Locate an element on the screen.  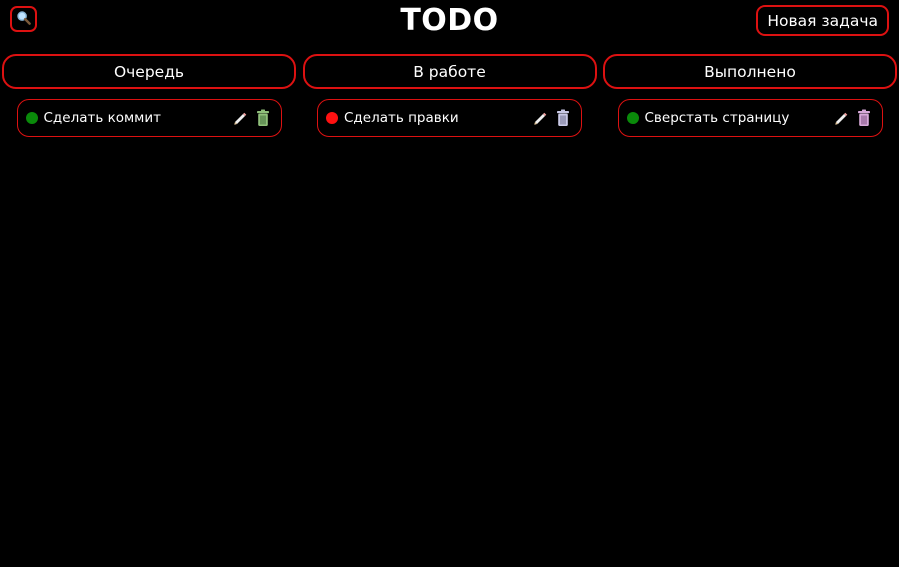
task-card: Сделать коммит is located at coordinates (149, 118).